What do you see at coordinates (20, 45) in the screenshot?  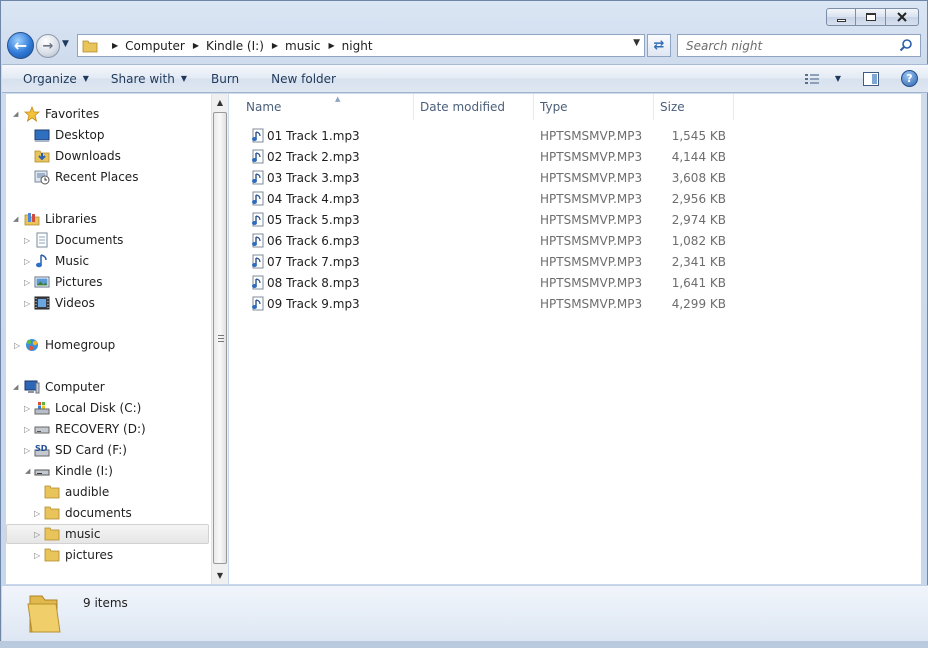 I see `back-button: ←` at bounding box center [20, 45].